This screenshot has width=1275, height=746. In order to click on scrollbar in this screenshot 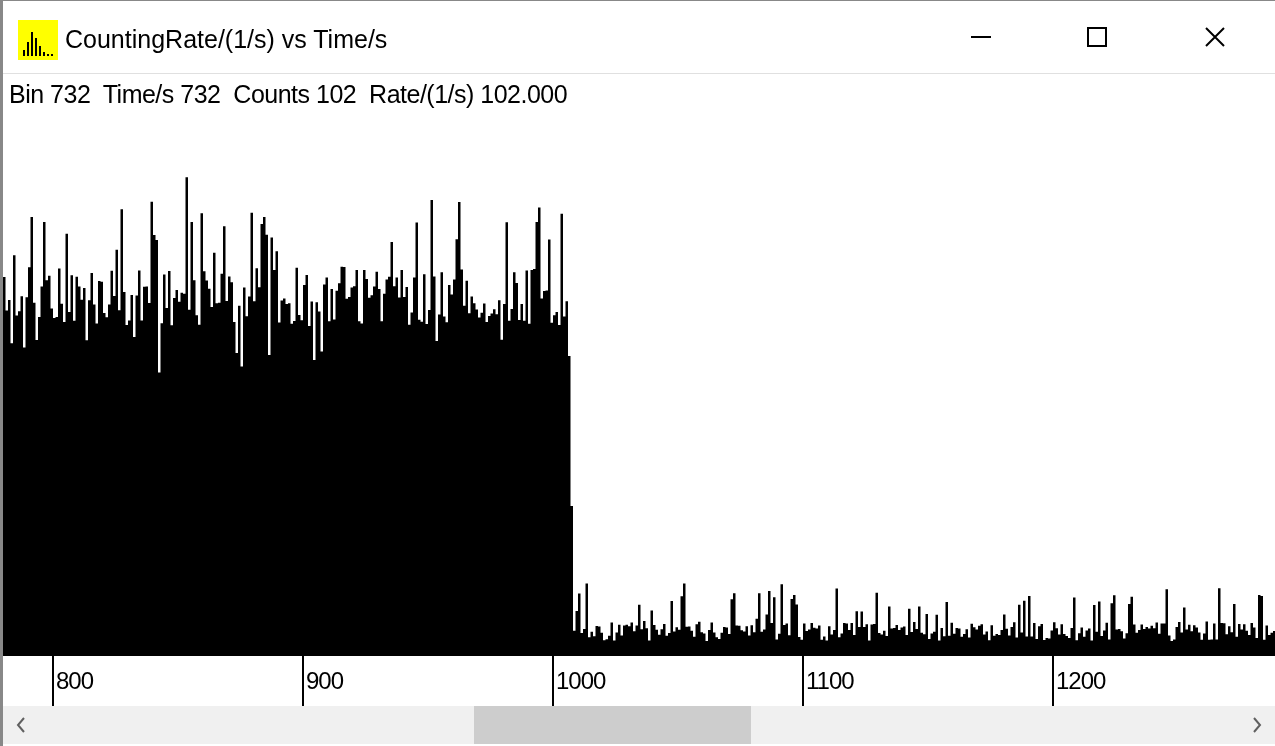, I will do `click(639, 725)`.